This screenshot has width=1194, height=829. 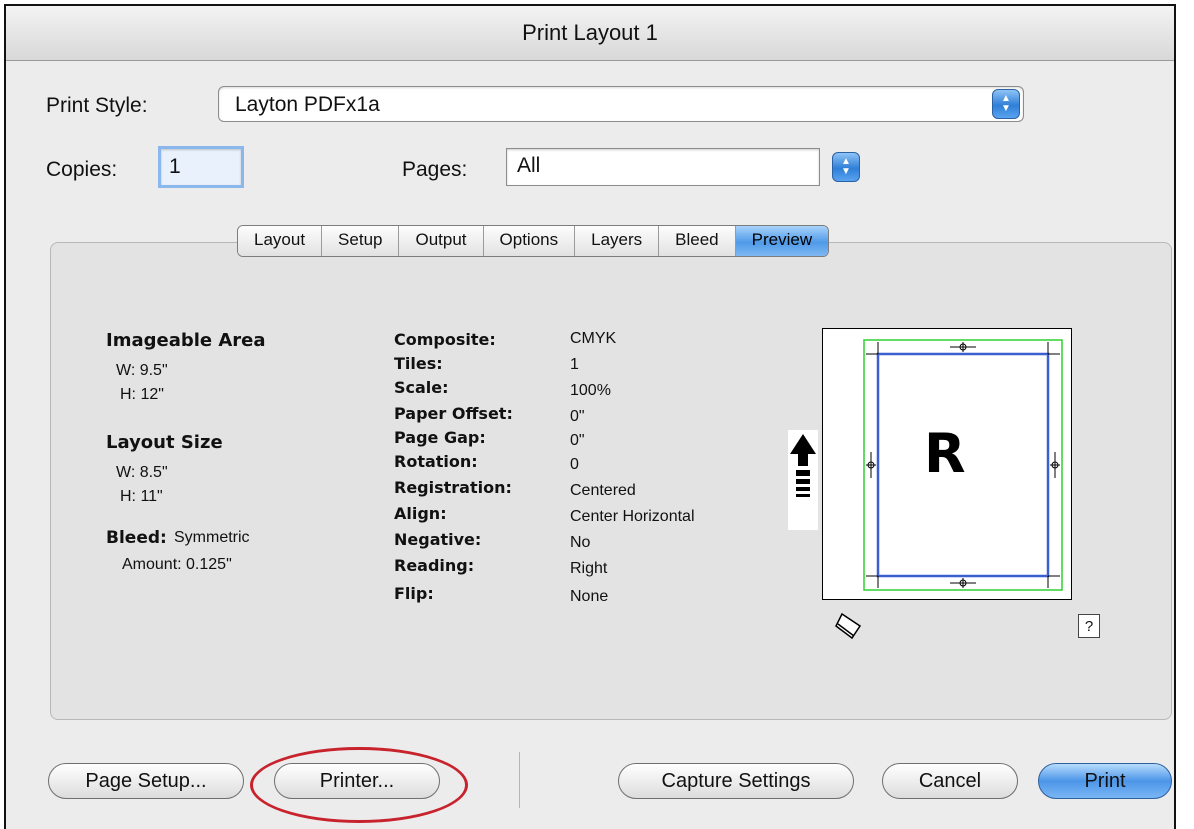 What do you see at coordinates (441, 241) in the screenshot?
I see `tab-output: Output` at bounding box center [441, 241].